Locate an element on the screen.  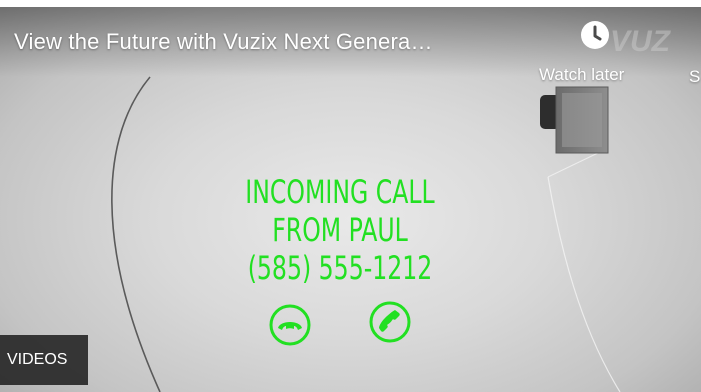
share-label: S is located at coordinates (694, 77).